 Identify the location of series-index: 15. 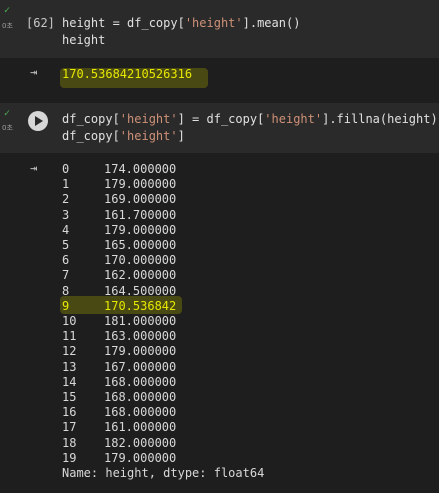
(69, 397).